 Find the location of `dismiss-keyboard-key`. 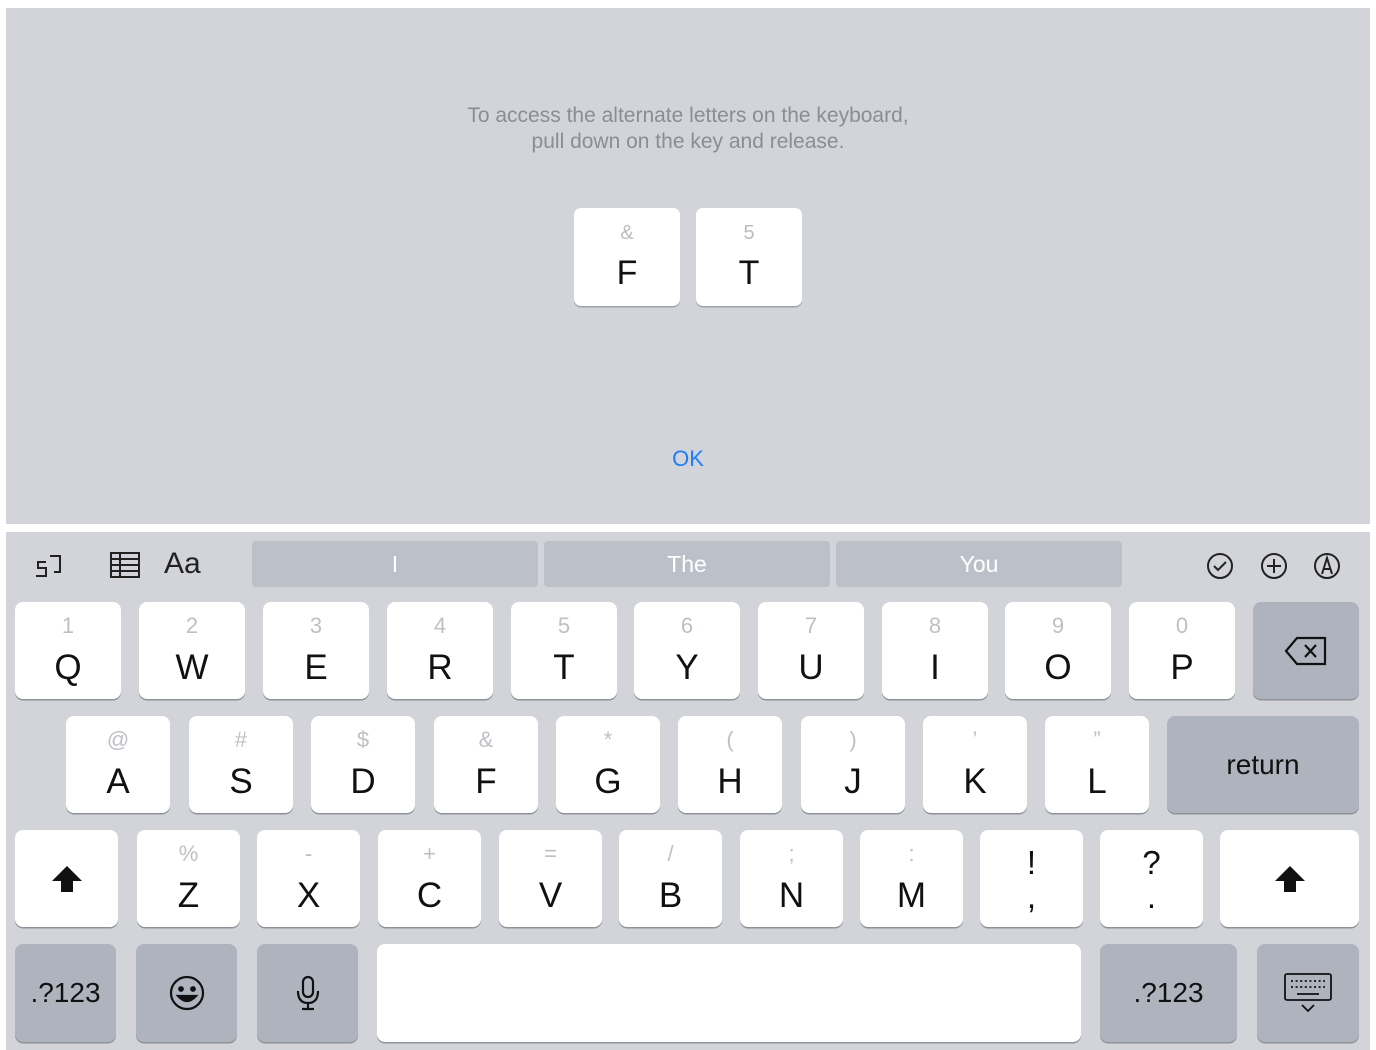

dismiss-keyboard-key is located at coordinates (1308, 993).